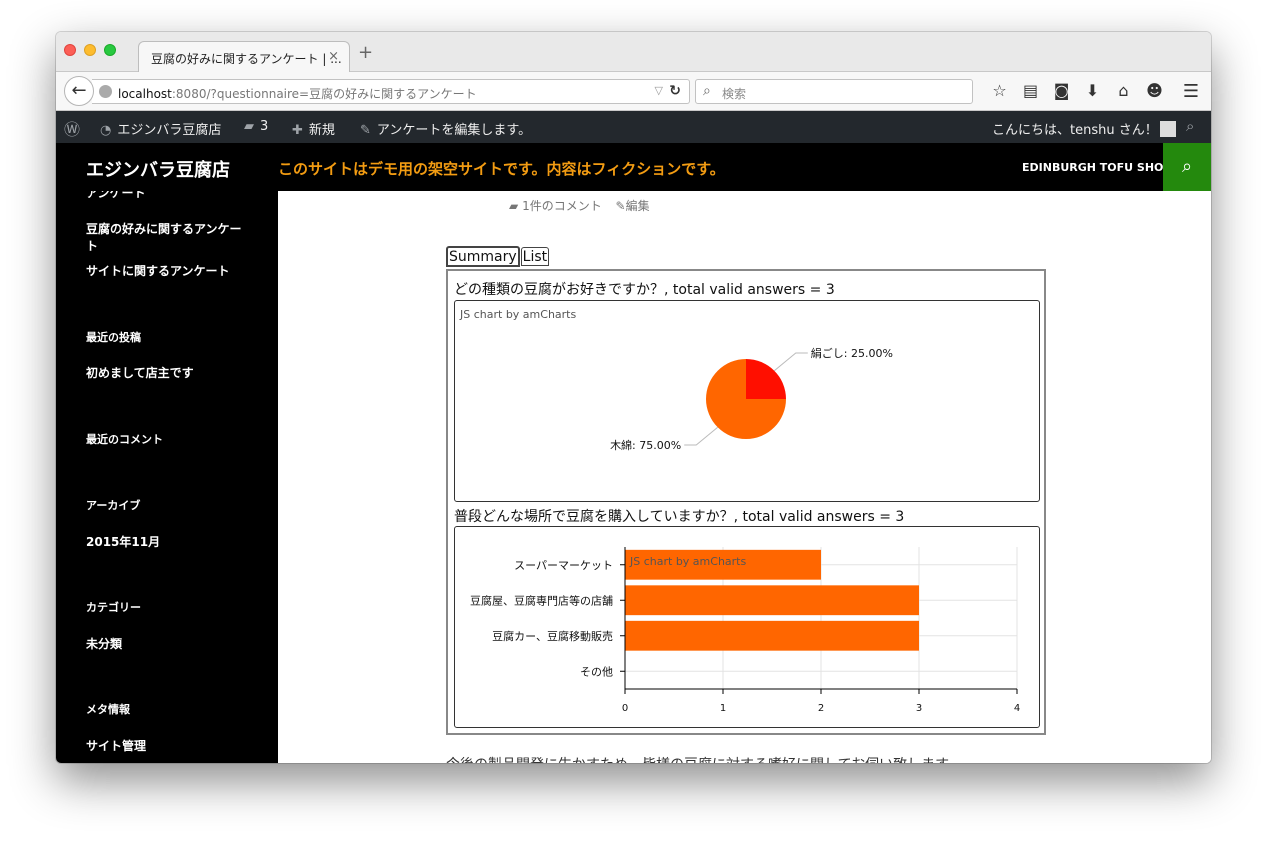  Describe the element at coordinates (113, 337) in the screenshot. I see `sidebar-heading-recent-posts: 最近の投稿` at that location.